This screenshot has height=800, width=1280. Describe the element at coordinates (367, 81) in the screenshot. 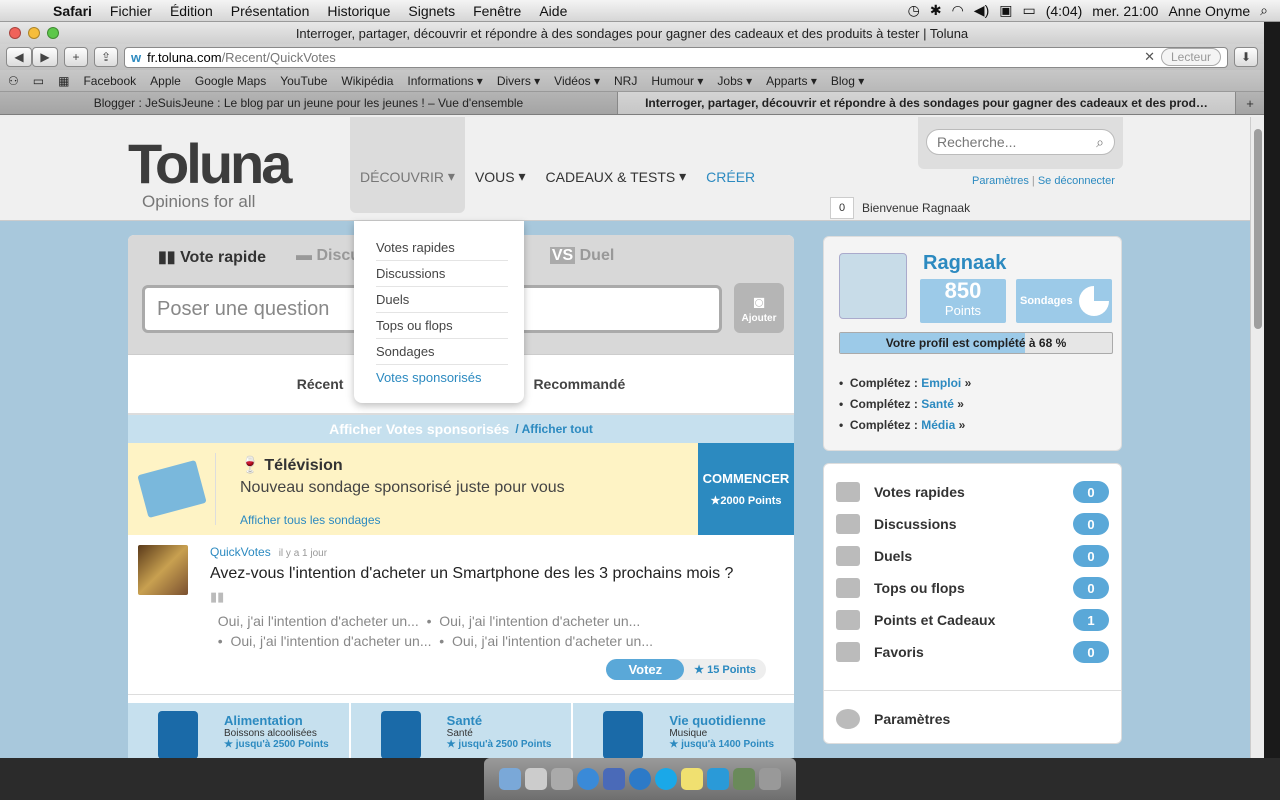

I see `bookmark-item: Wikipédia` at that location.